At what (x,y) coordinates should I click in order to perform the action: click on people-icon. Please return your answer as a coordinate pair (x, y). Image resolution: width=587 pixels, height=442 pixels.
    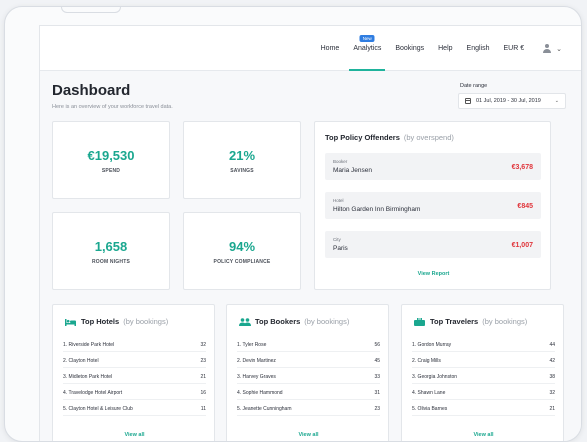
    Looking at the image, I should click on (245, 321).